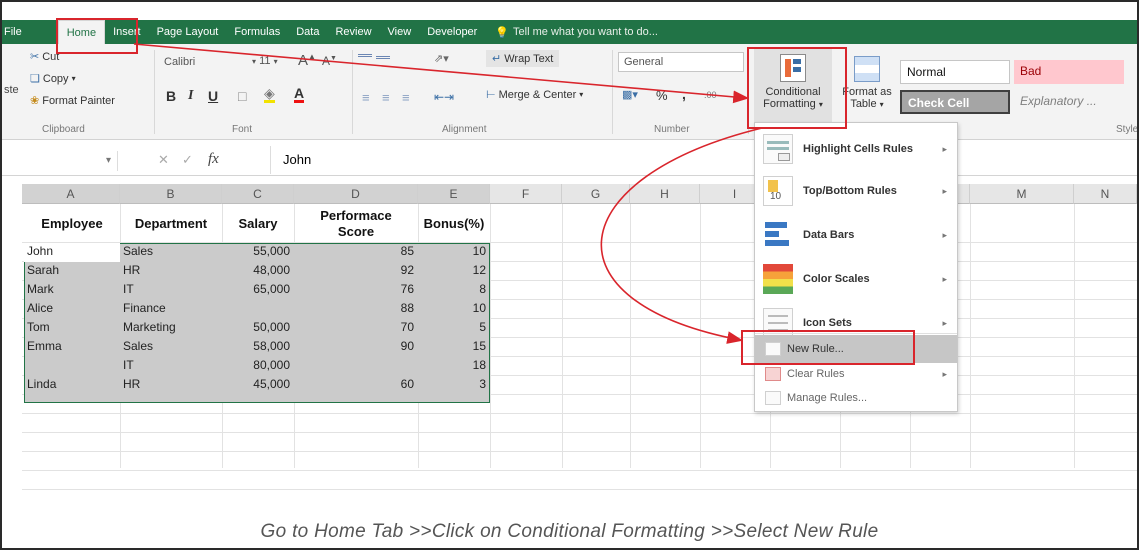  Describe the element at coordinates (681, 235) in the screenshot. I see `arrow-cf-to-new-rule` at that location.